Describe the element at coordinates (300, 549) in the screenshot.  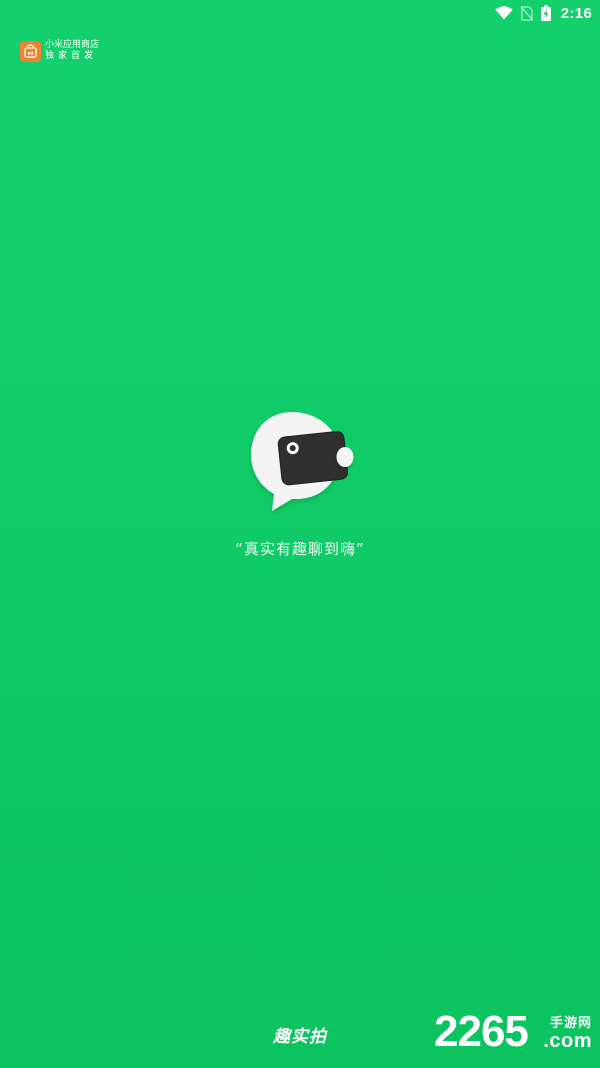
I see `app-slogan: “真实有趣聊到嗨”` at that location.